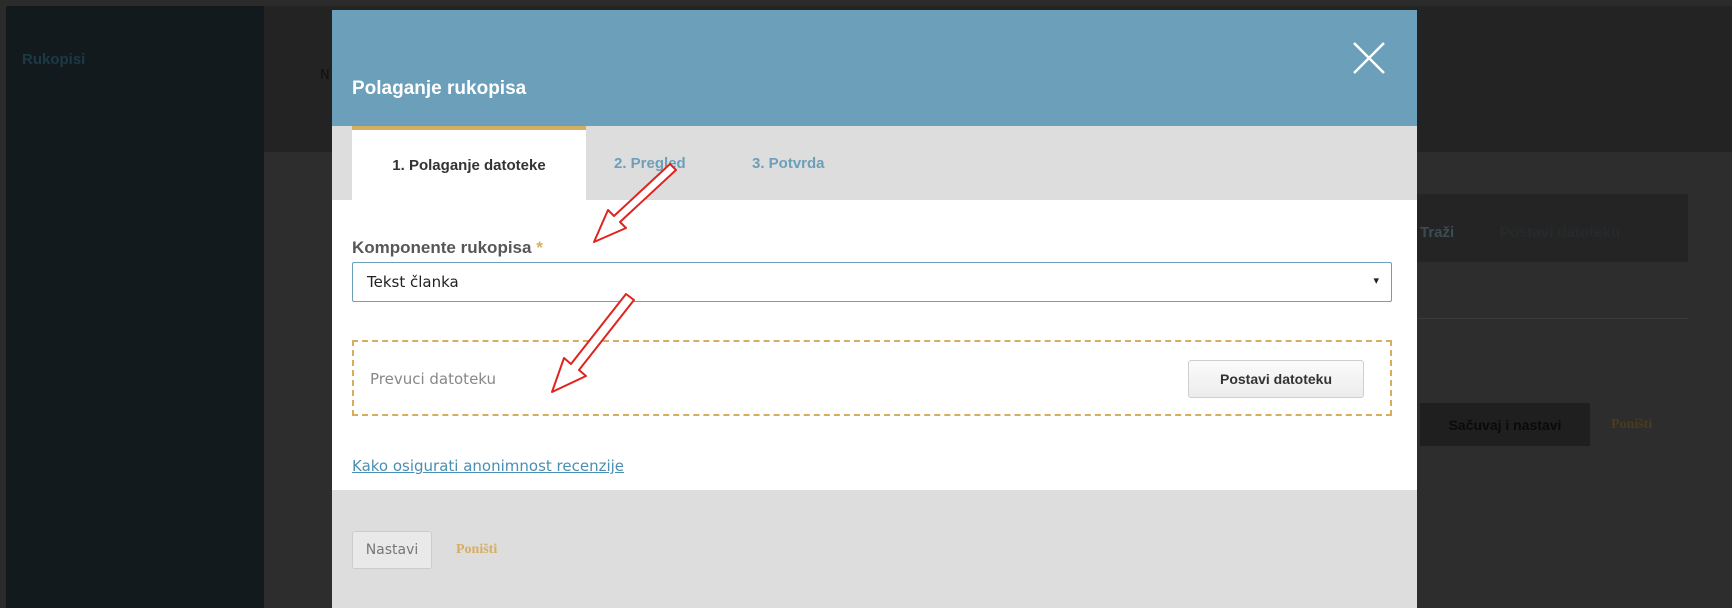 The image size is (1732, 608). Describe the element at coordinates (135, 307) in the screenshot. I see `background-sidebar: Rukopisi` at that location.